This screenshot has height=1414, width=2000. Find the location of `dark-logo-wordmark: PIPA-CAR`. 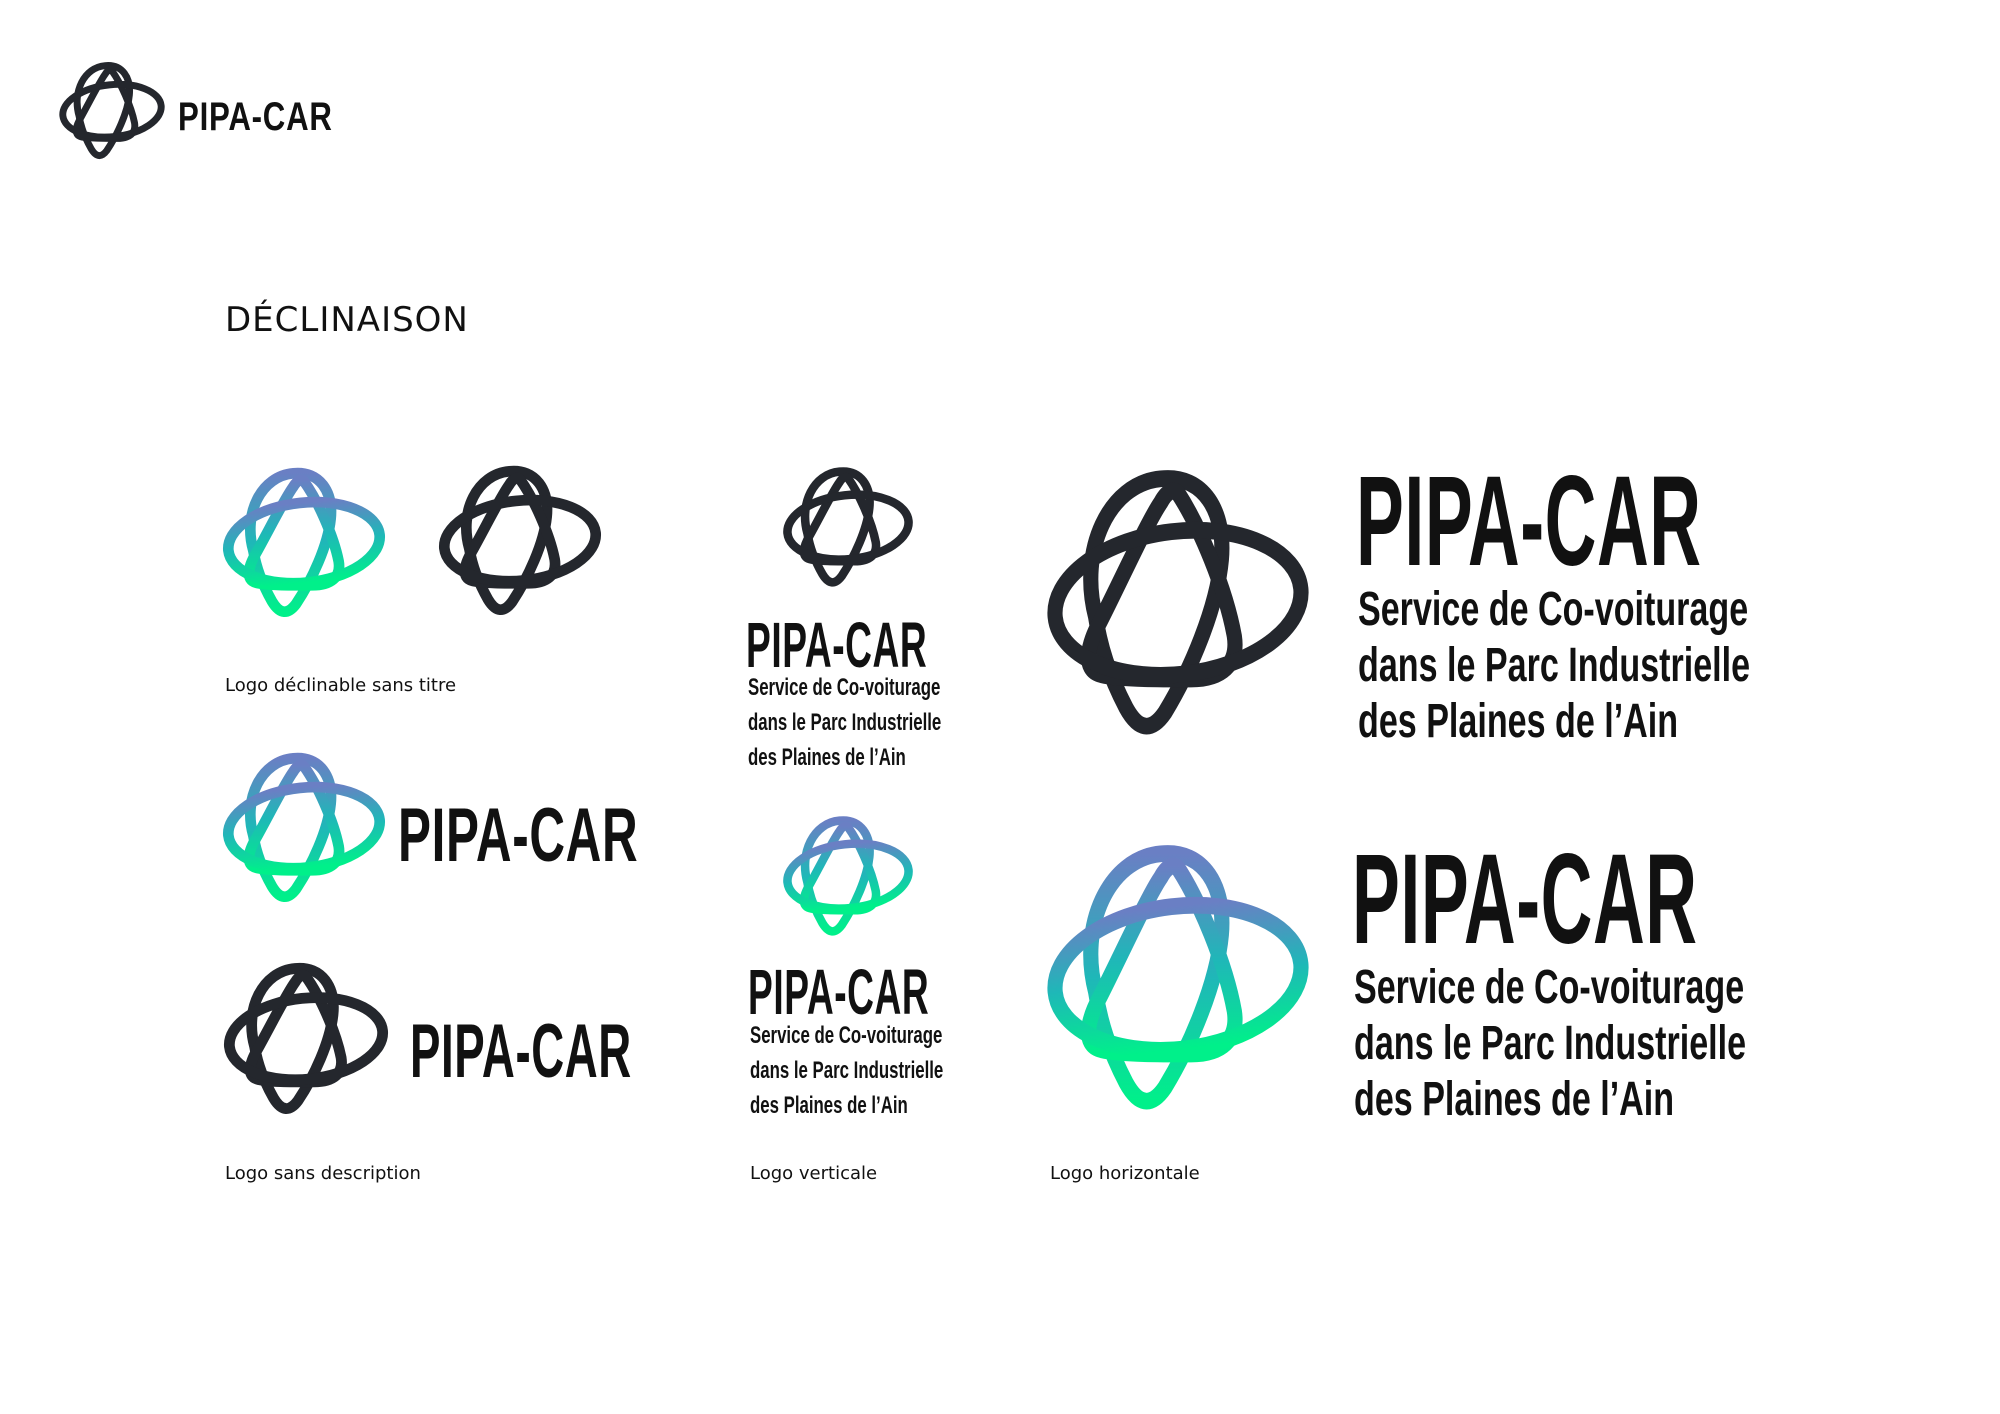

dark-logo-wordmark: PIPA-CAR is located at coordinates (521, 1051).